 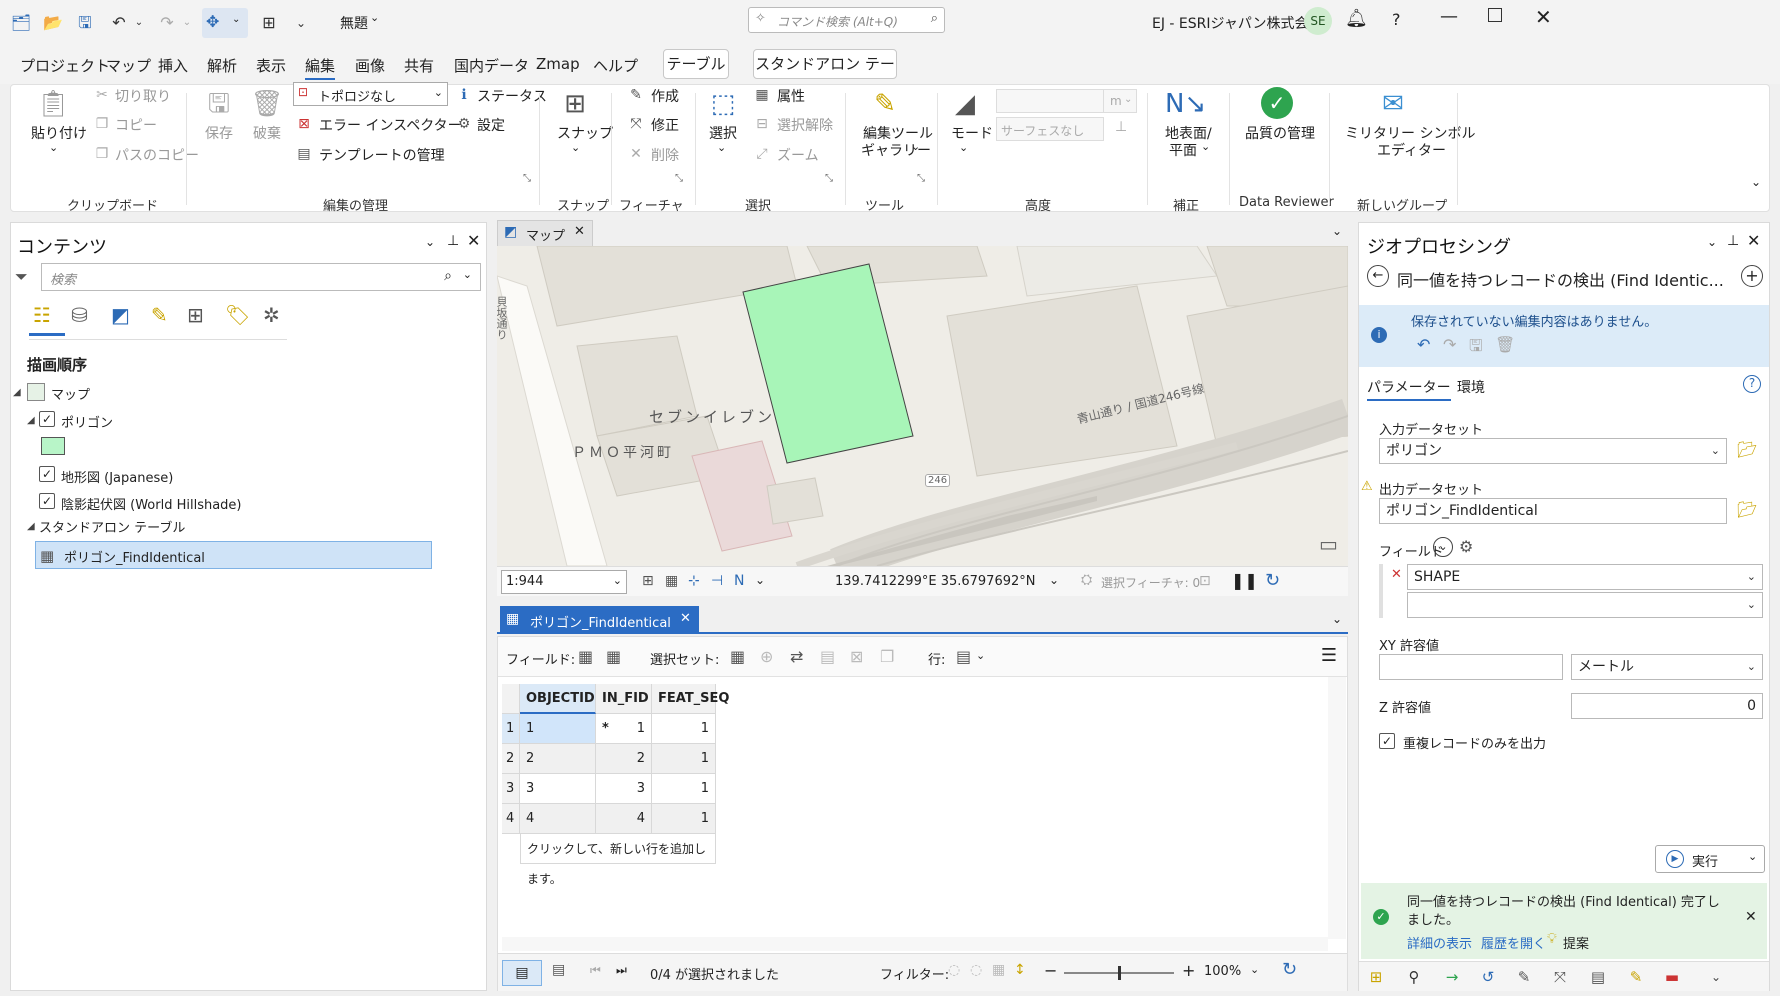 What do you see at coordinates (491, 125) in the screenshot?
I see `settings-button: 設定` at bounding box center [491, 125].